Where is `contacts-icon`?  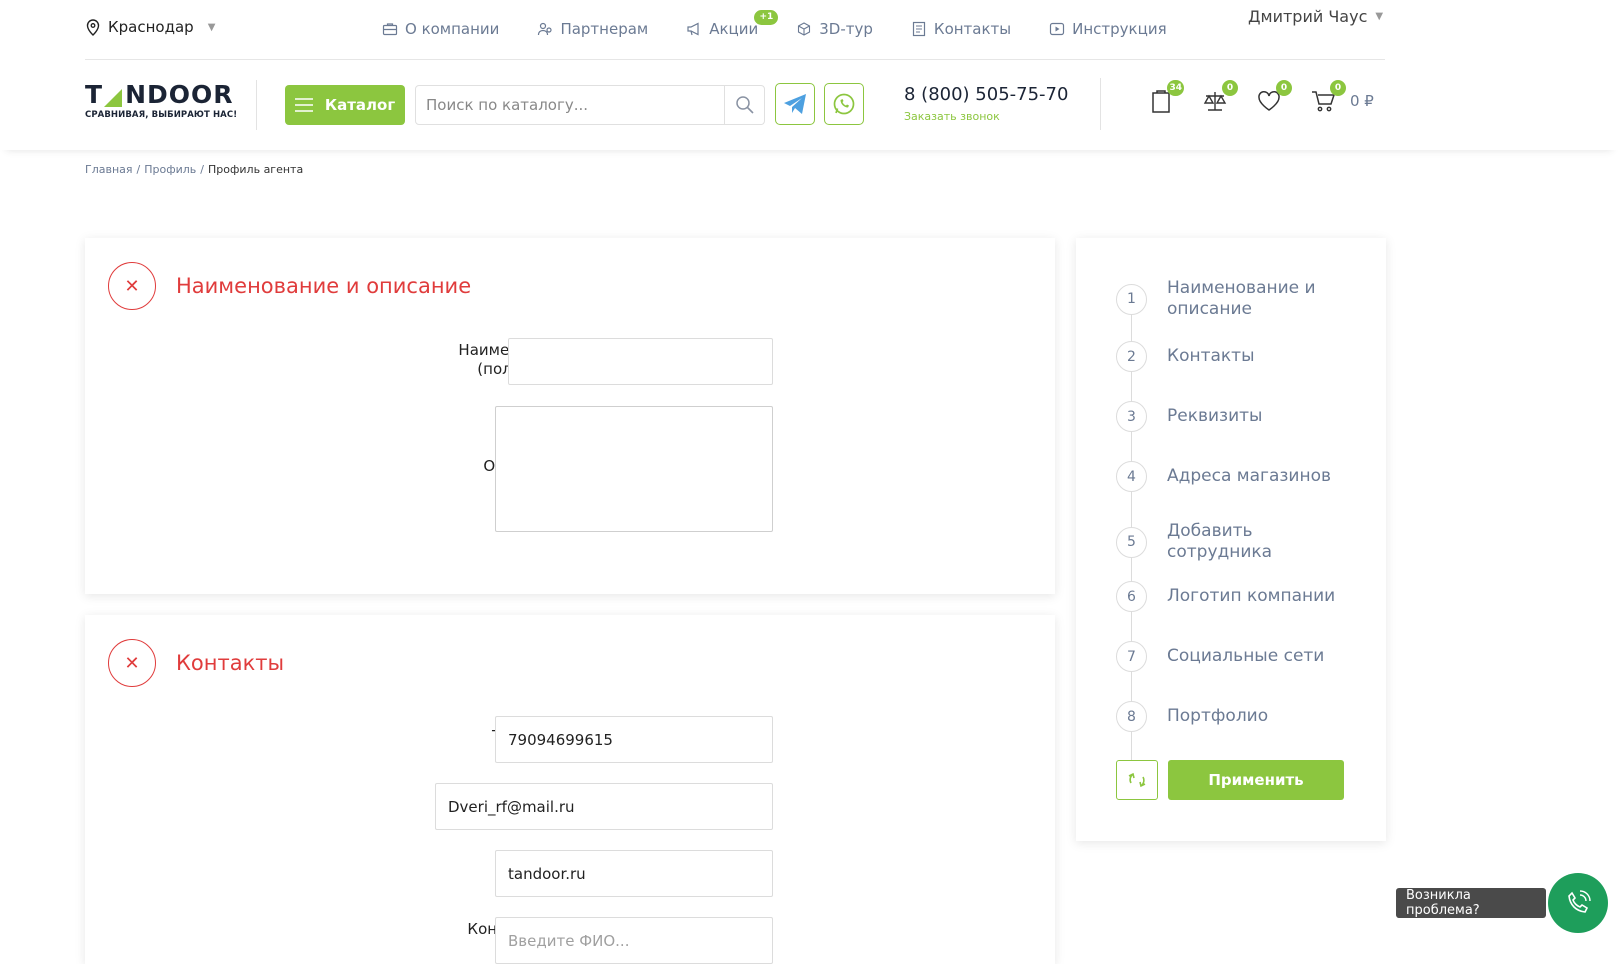 contacts-icon is located at coordinates (919, 29).